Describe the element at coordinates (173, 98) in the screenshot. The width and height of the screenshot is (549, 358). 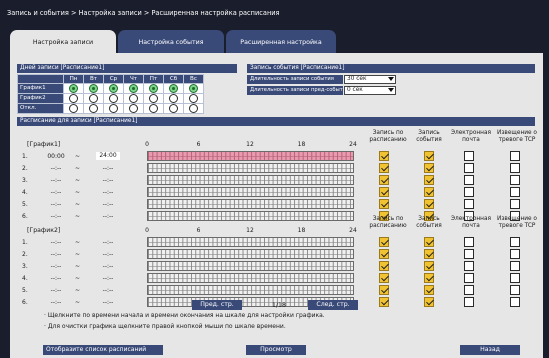
I see `radio-График2-Сб` at that location.